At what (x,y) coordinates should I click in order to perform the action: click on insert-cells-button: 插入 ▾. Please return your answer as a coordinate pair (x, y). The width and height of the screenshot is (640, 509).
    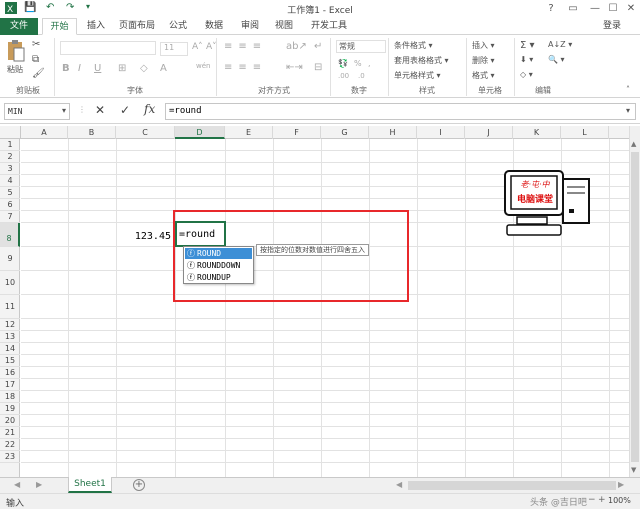
    Looking at the image, I should click on (483, 45).